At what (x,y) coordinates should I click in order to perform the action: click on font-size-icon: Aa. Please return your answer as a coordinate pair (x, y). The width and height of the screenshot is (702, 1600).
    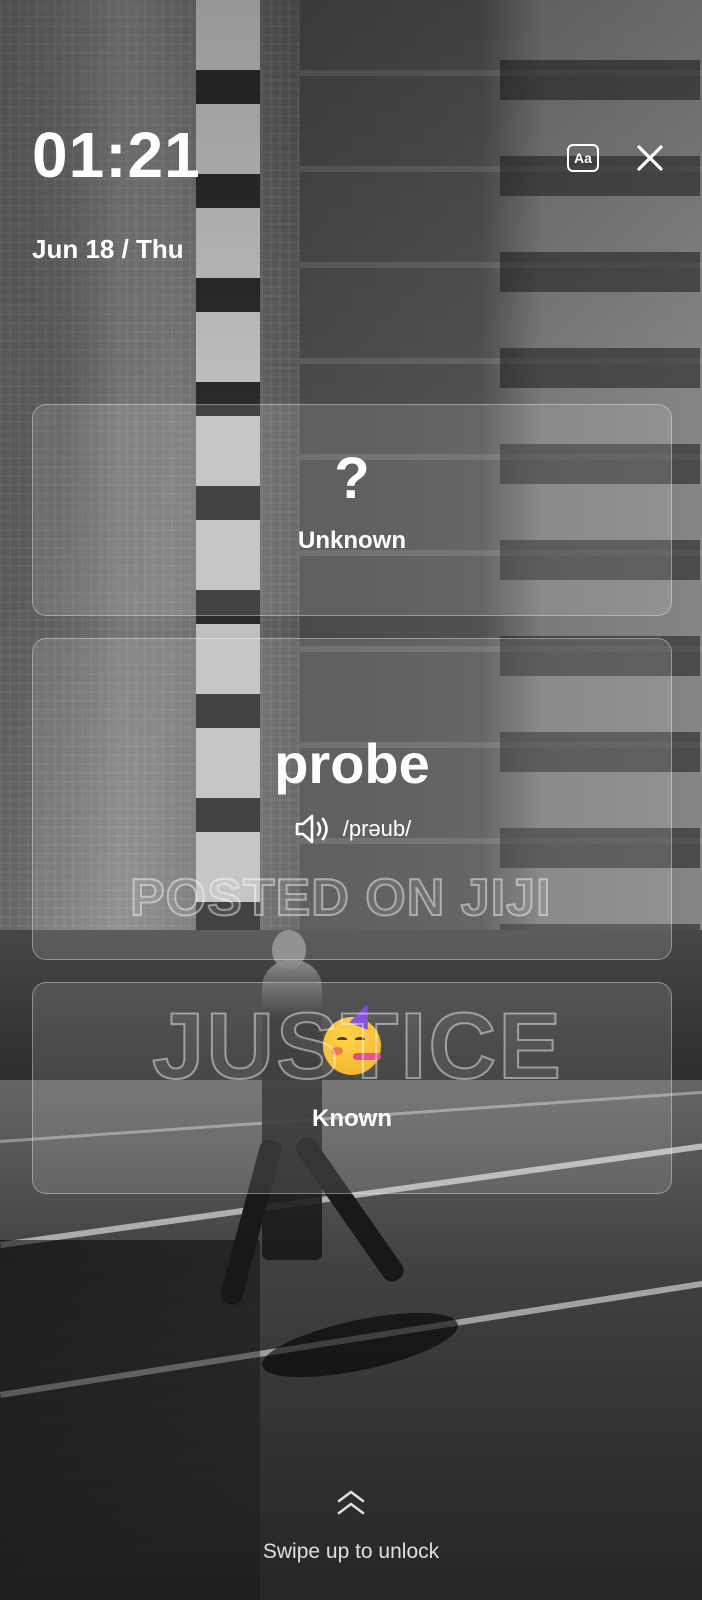
    Looking at the image, I should click on (583, 158).